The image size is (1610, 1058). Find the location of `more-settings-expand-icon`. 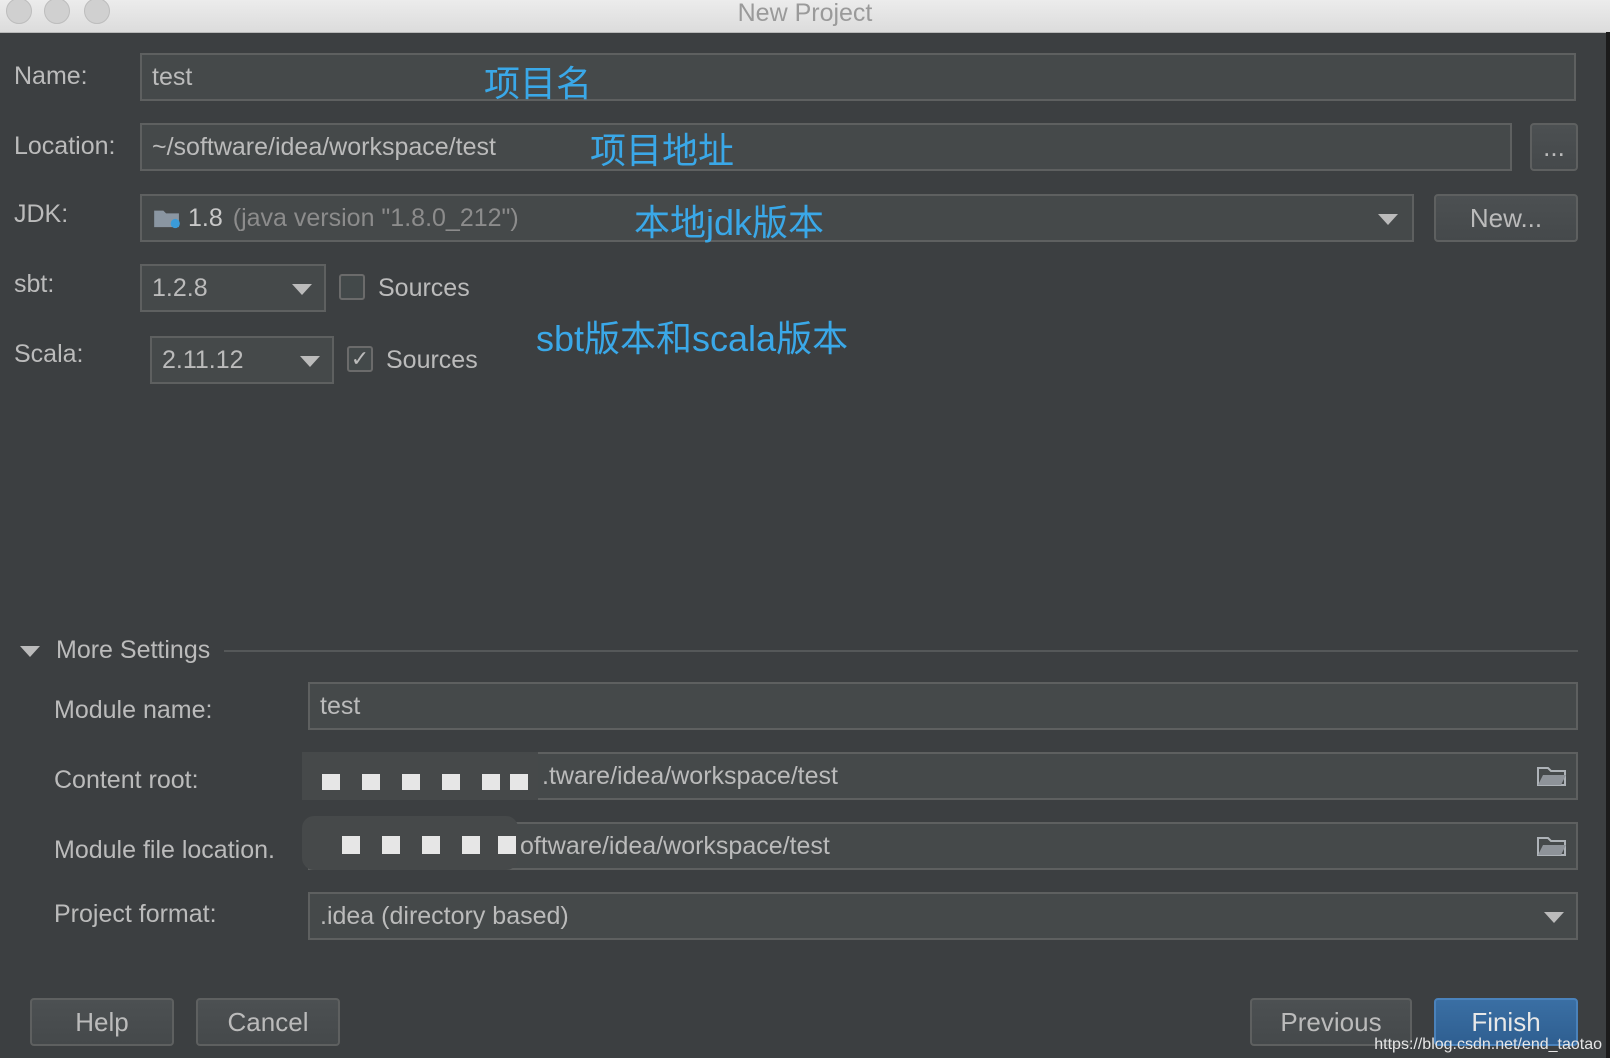

more-settings-expand-icon is located at coordinates (30, 651).